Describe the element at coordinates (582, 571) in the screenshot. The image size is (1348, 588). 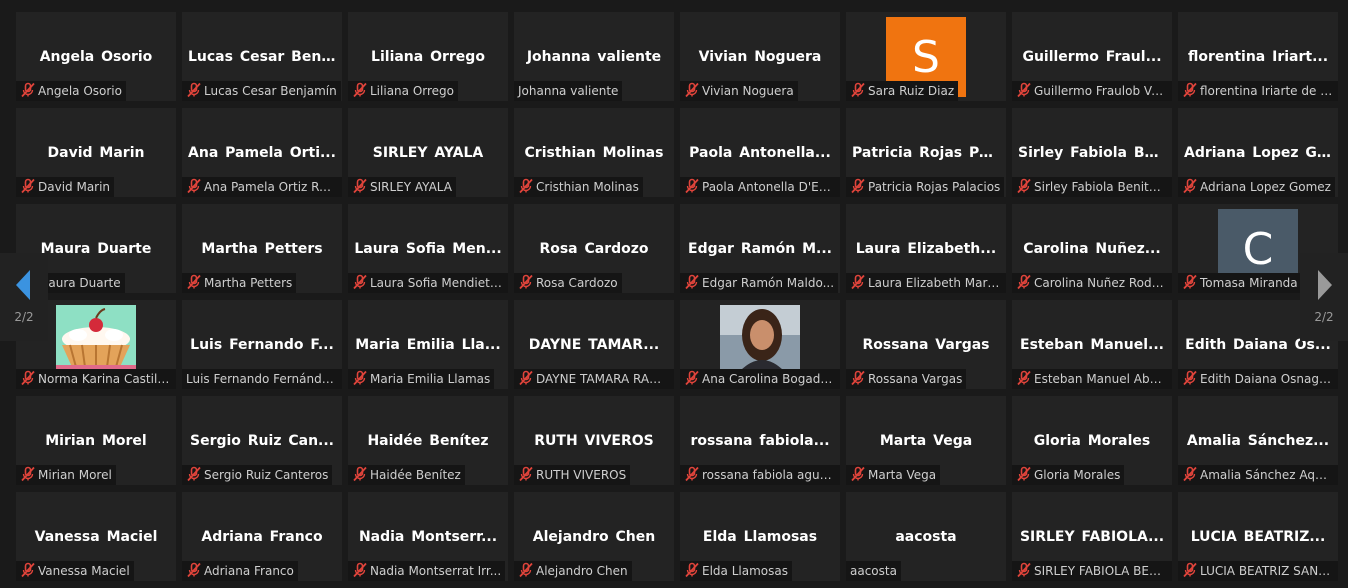
I see `participant-name-text: Alejandro Chen` at that location.